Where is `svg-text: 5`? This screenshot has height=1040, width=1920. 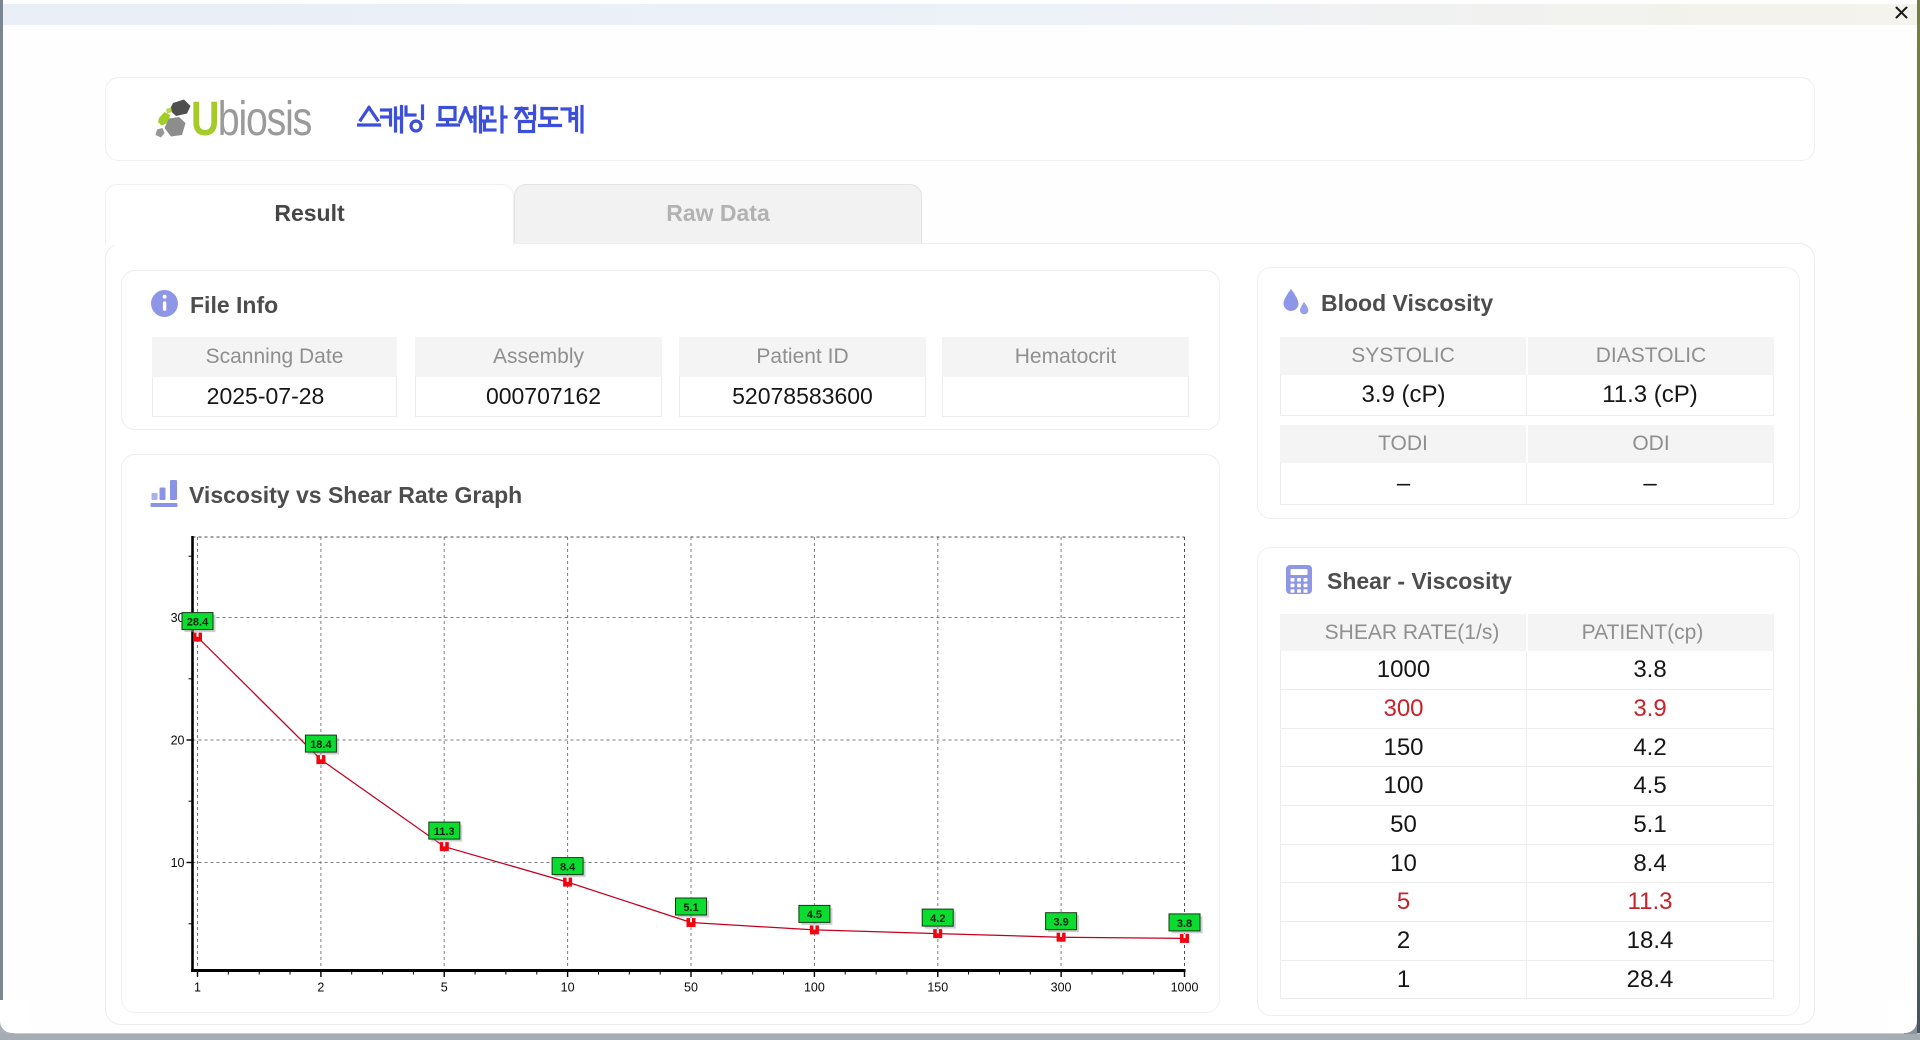
svg-text: 5 is located at coordinates (444, 988).